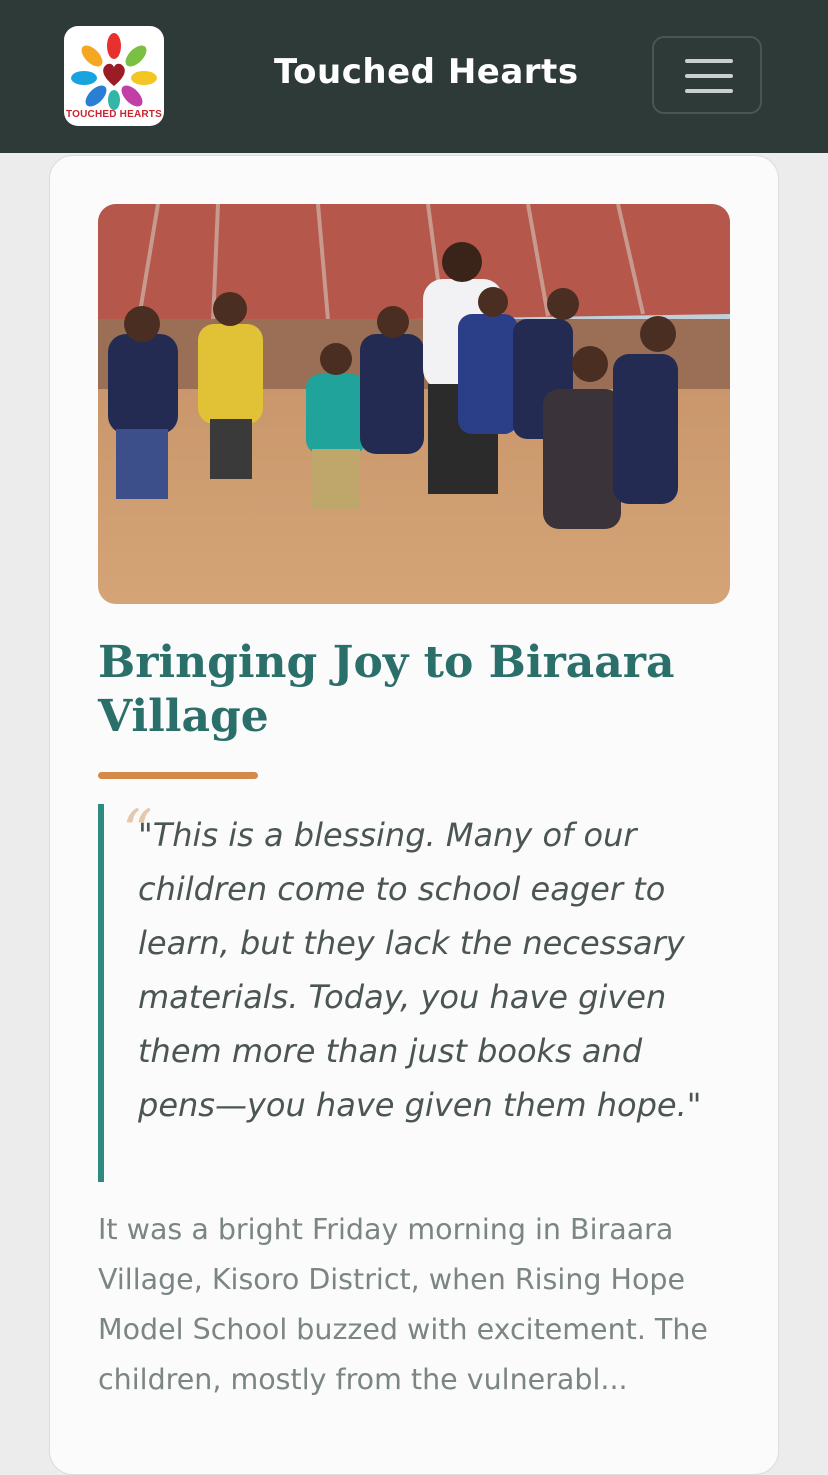  Describe the element at coordinates (114, 114) in the screenshot. I see `logo-text: TOUCHED HEARTS` at that location.